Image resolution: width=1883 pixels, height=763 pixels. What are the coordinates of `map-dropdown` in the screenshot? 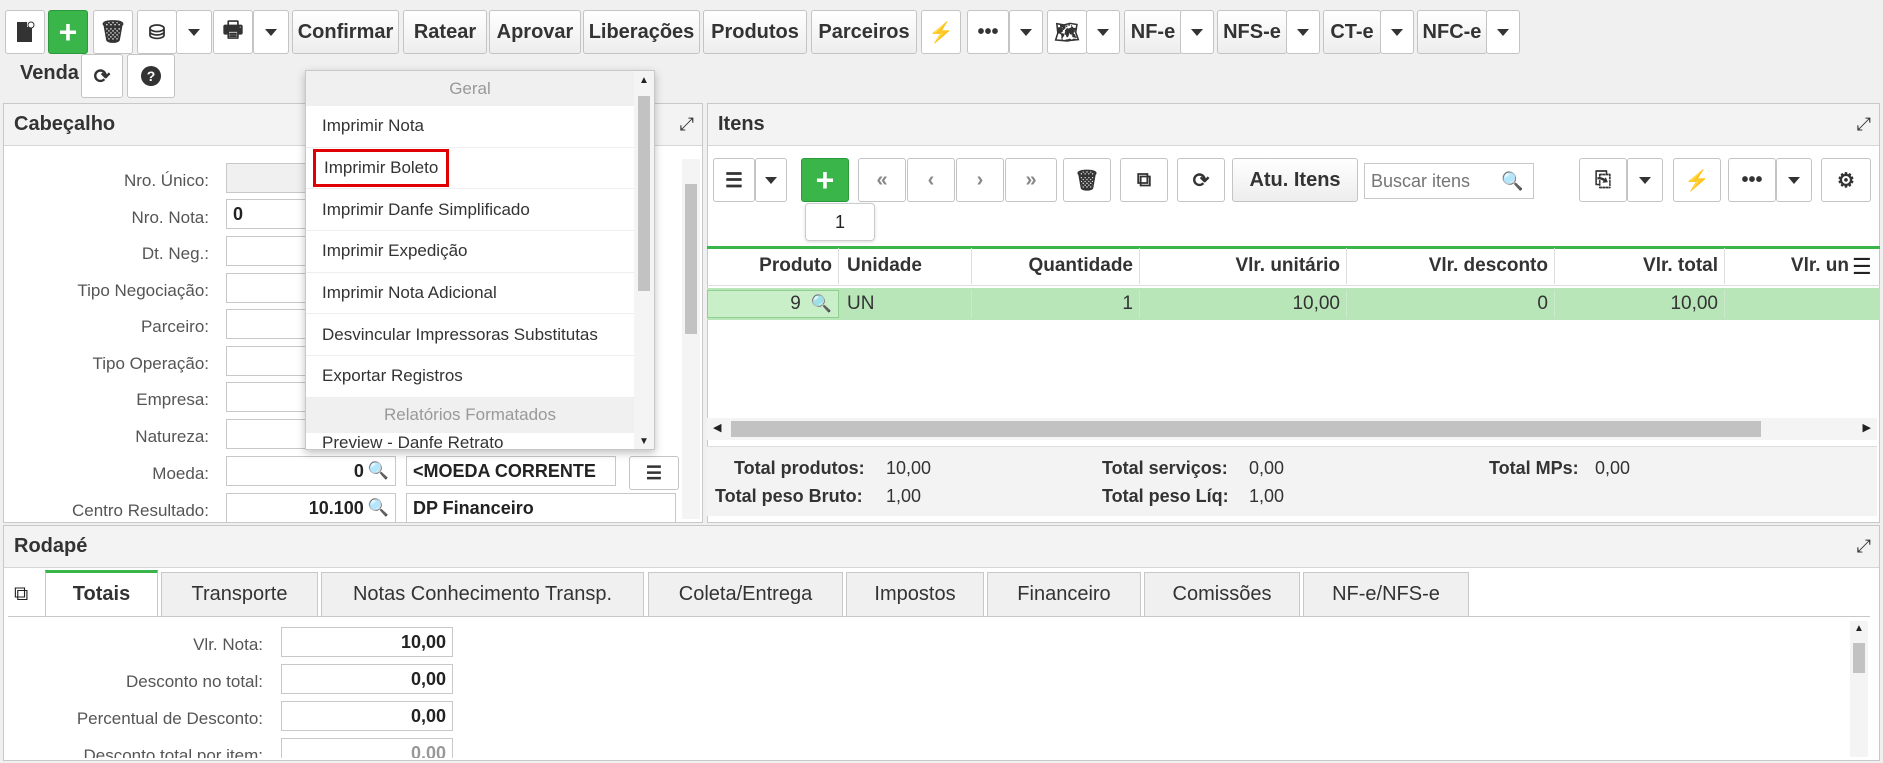 It's located at (1103, 32).